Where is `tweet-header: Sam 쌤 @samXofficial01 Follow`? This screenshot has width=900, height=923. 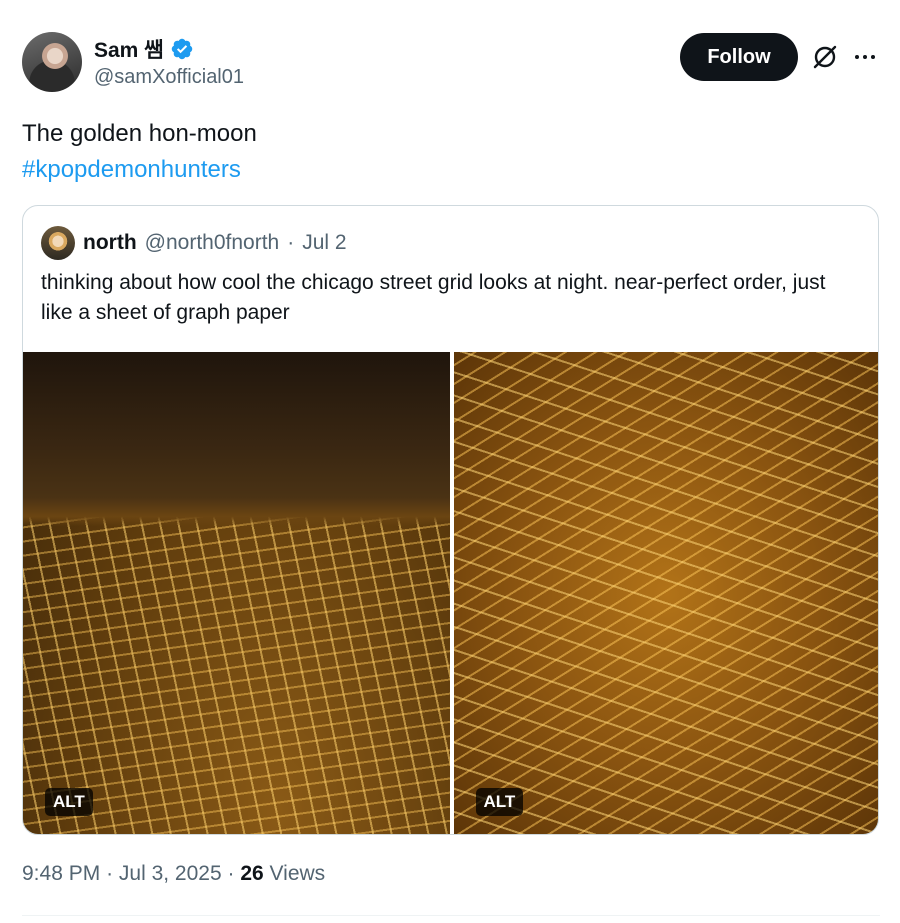 tweet-header: Sam 쌤 @samXofficial01 Follow is located at coordinates (451, 63).